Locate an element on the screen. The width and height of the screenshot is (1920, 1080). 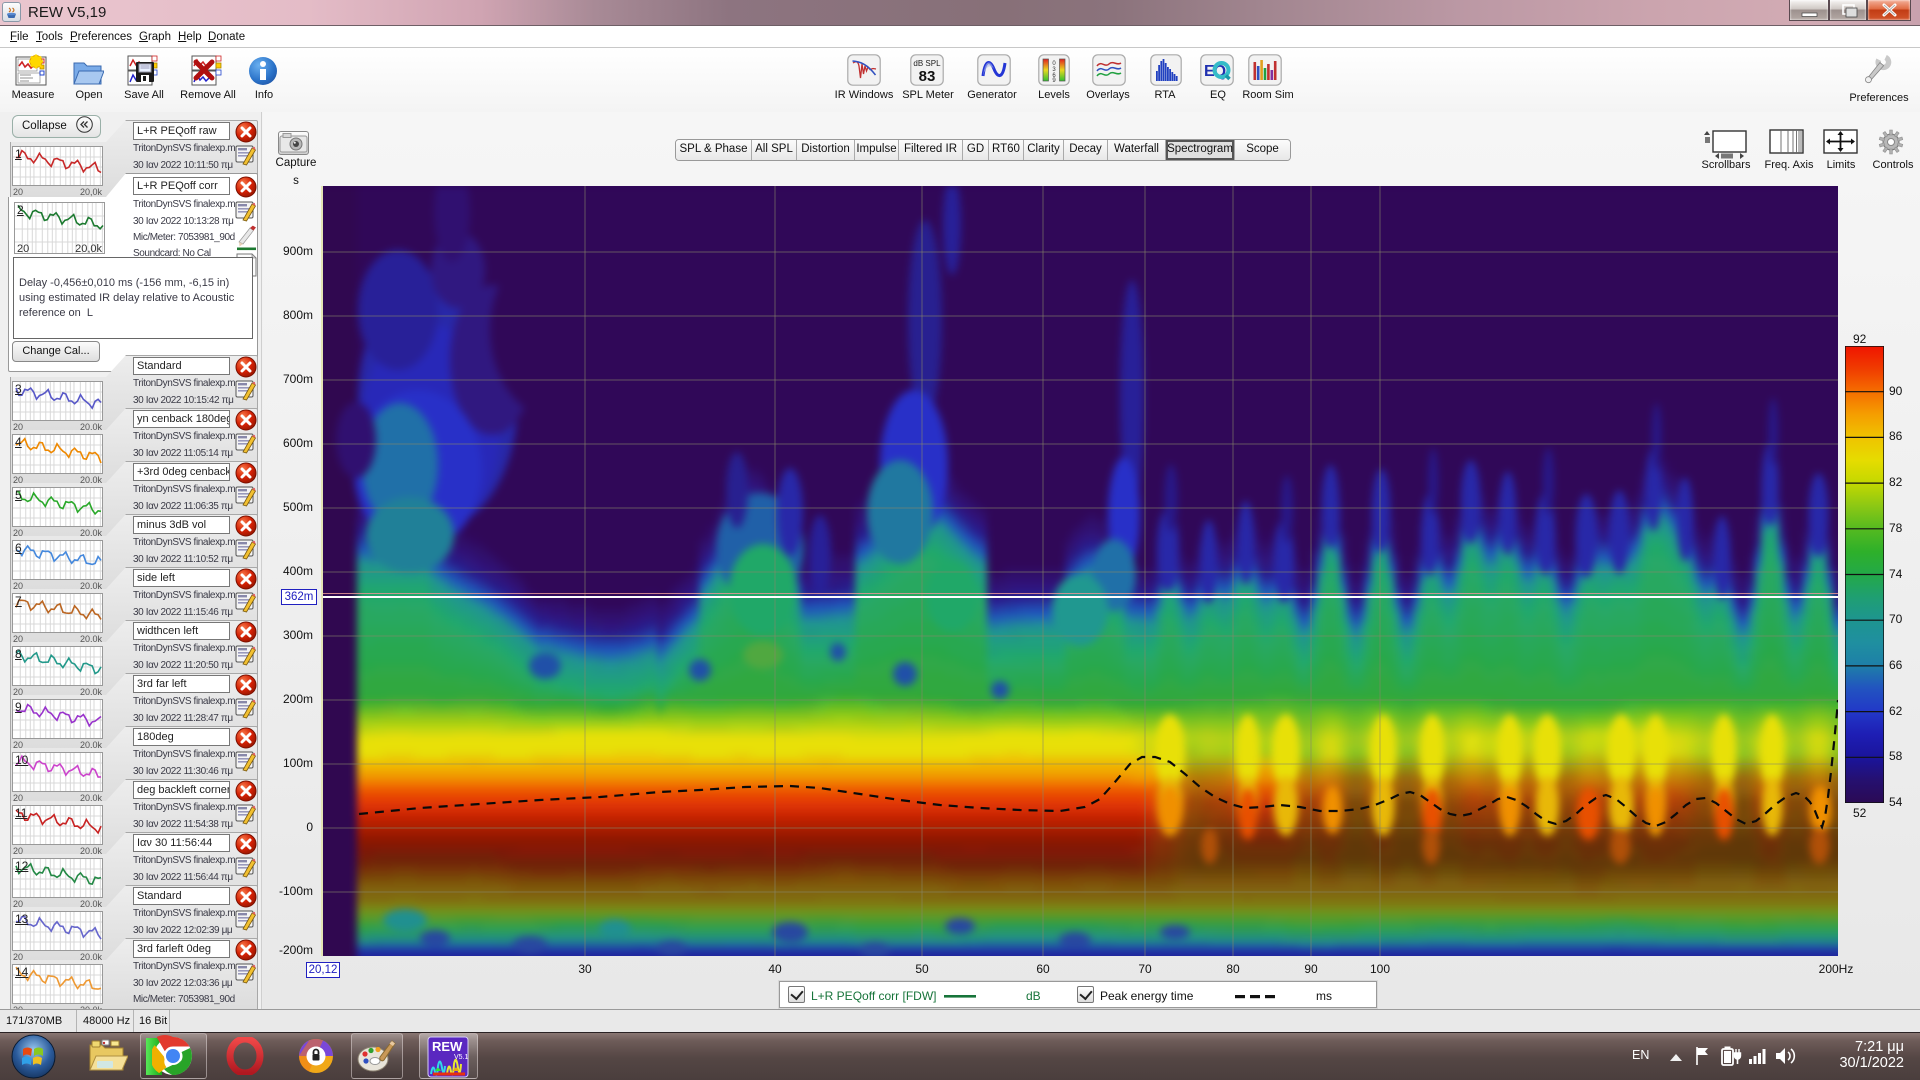
svg-text: 83 is located at coordinates (927, 76).